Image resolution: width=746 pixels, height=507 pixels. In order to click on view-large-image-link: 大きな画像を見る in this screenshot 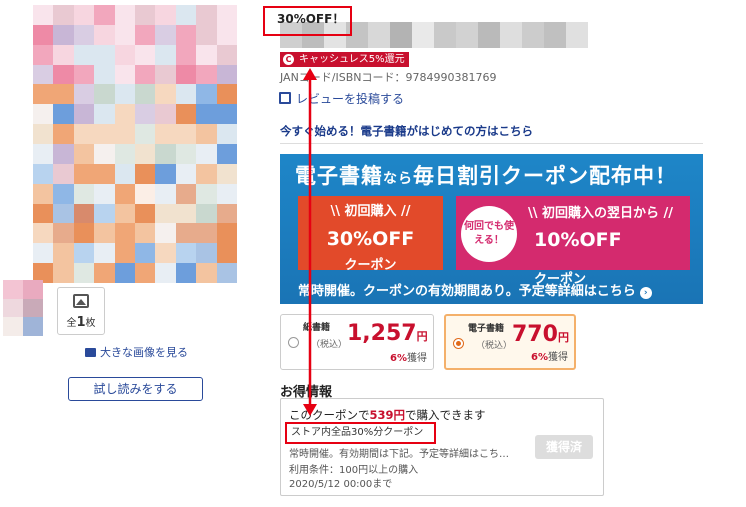, I will do `click(136, 352)`.